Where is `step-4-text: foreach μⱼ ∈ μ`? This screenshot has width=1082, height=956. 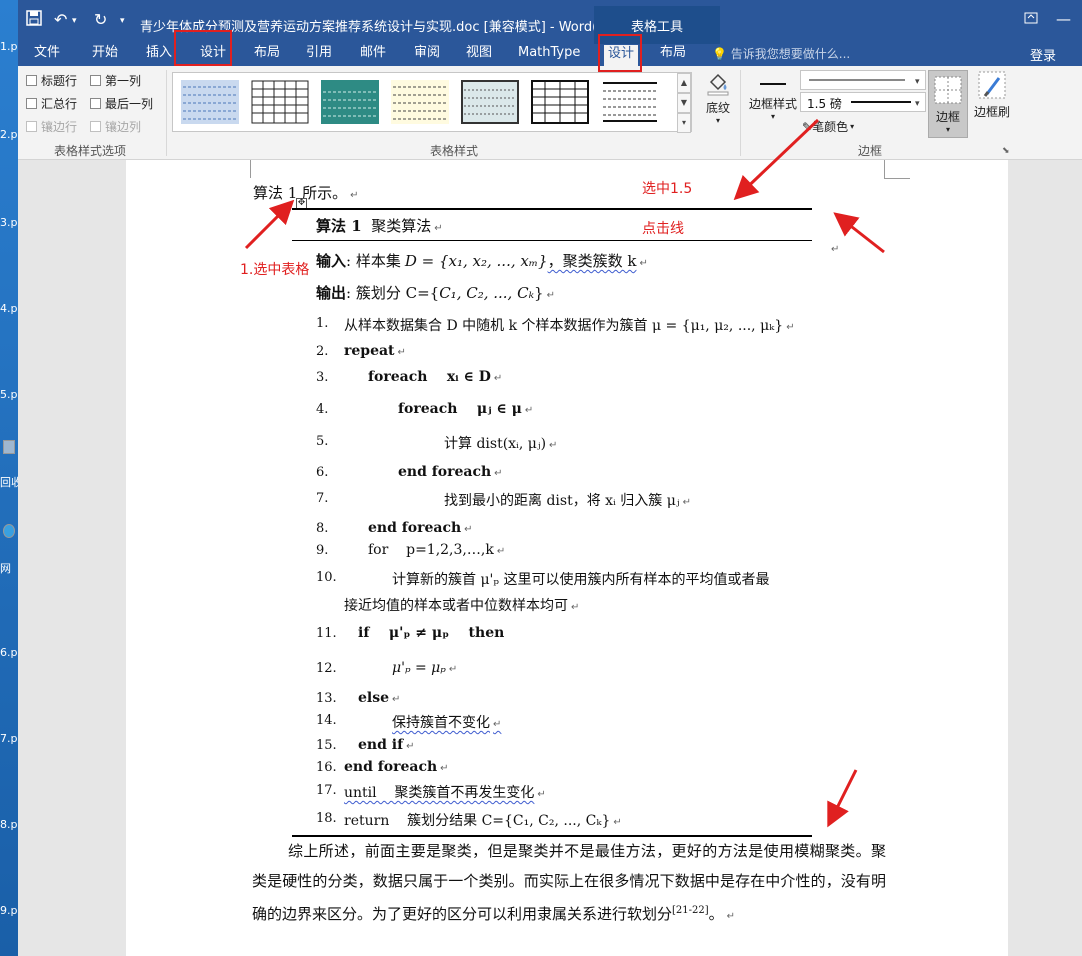
step-4-text: foreach μⱼ ∈ μ is located at coordinates (460, 409).